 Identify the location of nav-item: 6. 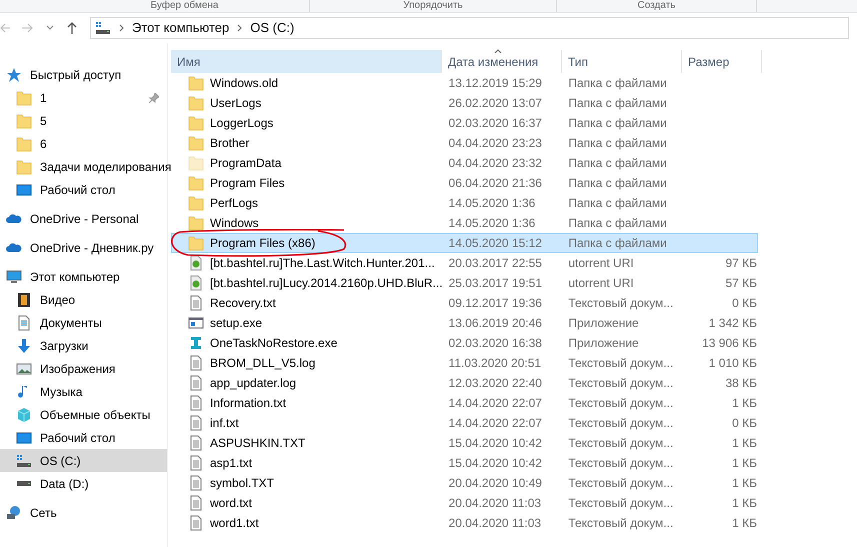
(83, 143).